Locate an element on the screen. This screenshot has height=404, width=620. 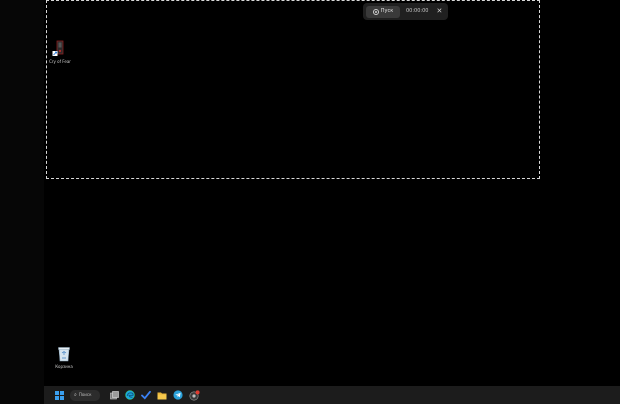
desktop-icon-recycle-bin: Корзина is located at coordinates (64, 357).